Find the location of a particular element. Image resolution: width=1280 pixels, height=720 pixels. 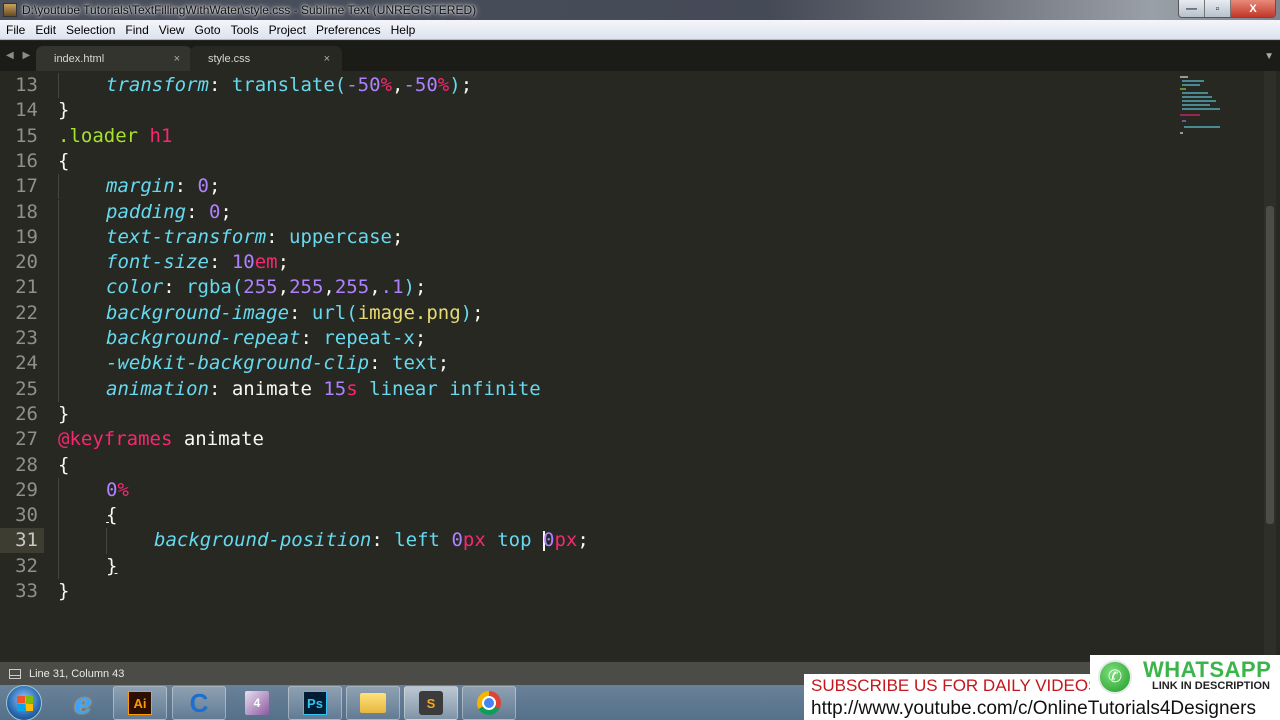

code-line: background-image: url(image.png); is located at coordinates (295, 313).